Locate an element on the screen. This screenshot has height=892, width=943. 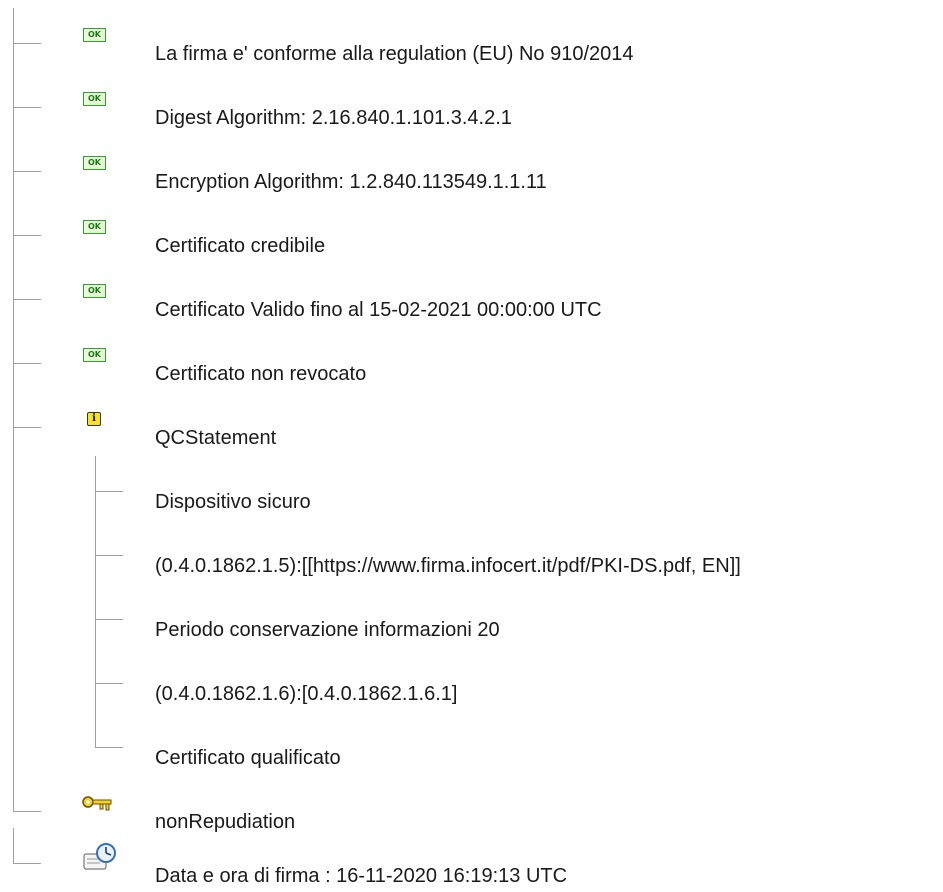
tree-item-label: Certificato credibile is located at coordinates (240, 246).